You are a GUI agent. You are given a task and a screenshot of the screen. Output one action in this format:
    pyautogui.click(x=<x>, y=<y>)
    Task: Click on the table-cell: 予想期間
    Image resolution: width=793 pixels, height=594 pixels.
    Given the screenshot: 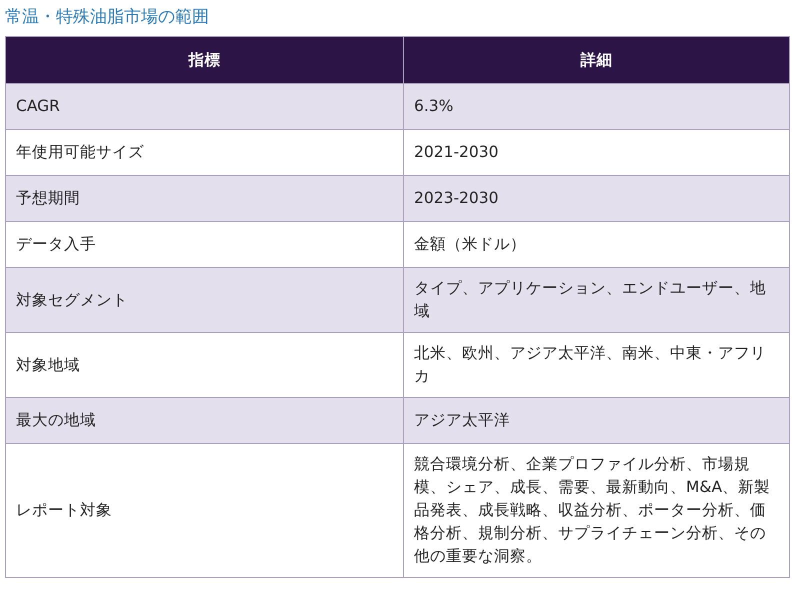 What is the action you would take?
    pyautogui.click(x=205, y=199)
    